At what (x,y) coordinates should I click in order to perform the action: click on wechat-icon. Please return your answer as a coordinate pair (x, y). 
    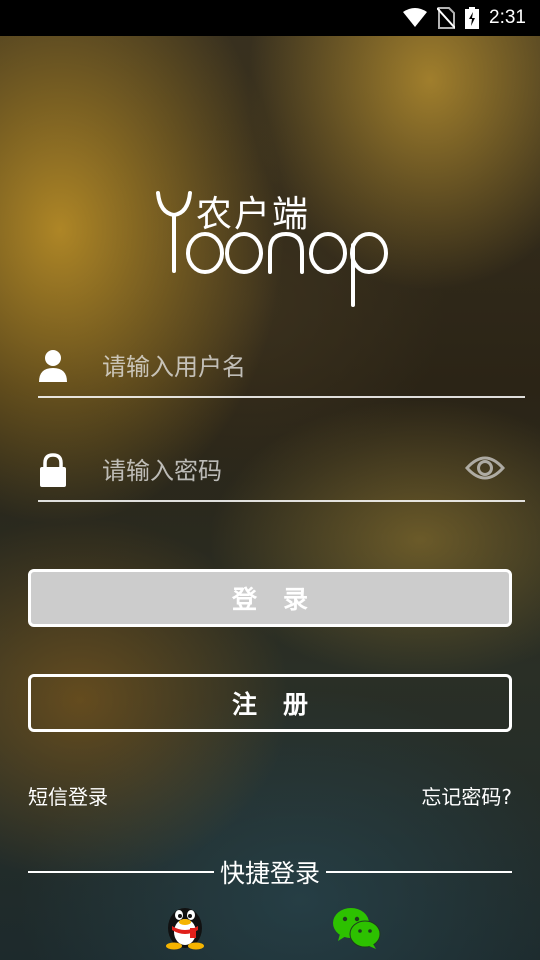
    Looking at the image, I should click on (357, 928).